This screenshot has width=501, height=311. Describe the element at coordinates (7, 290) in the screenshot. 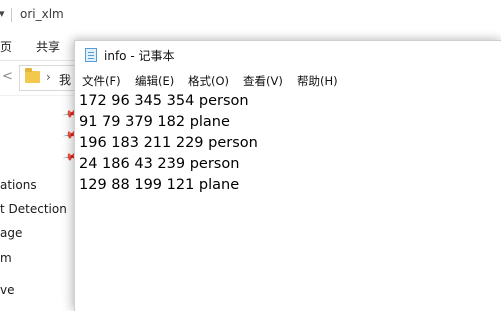

I see `nav-item: ve` at that location.